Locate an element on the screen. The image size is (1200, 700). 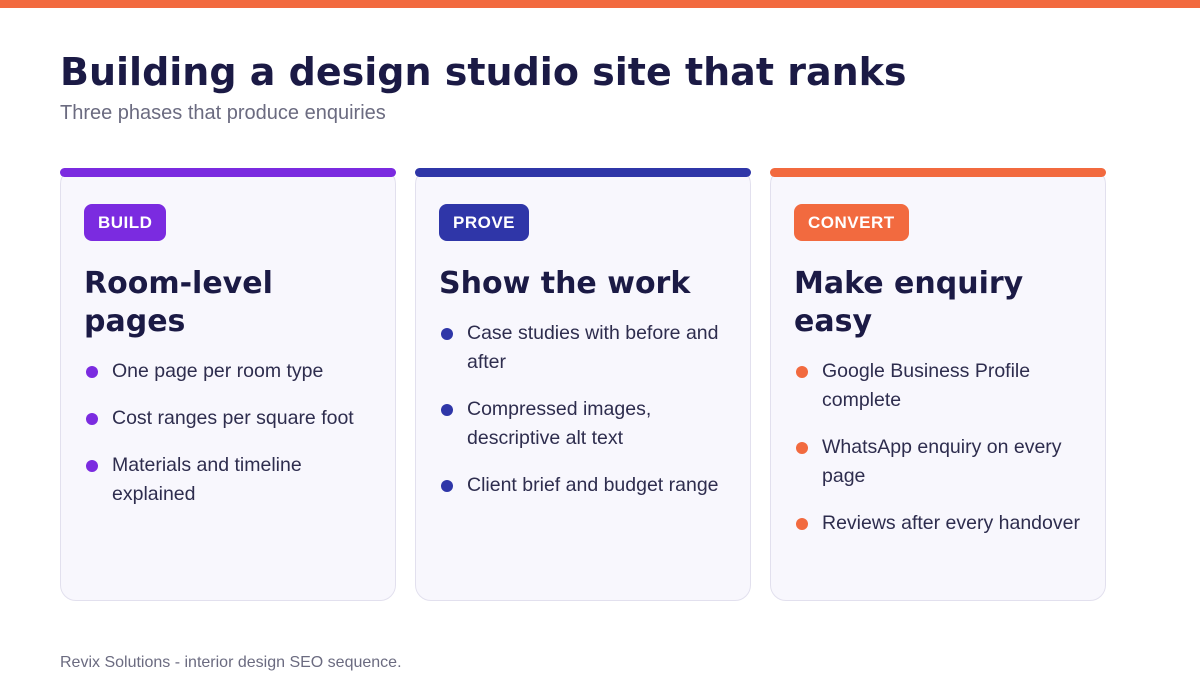
list-item: Google Business Profile complete is located at coordinates (944, 386).